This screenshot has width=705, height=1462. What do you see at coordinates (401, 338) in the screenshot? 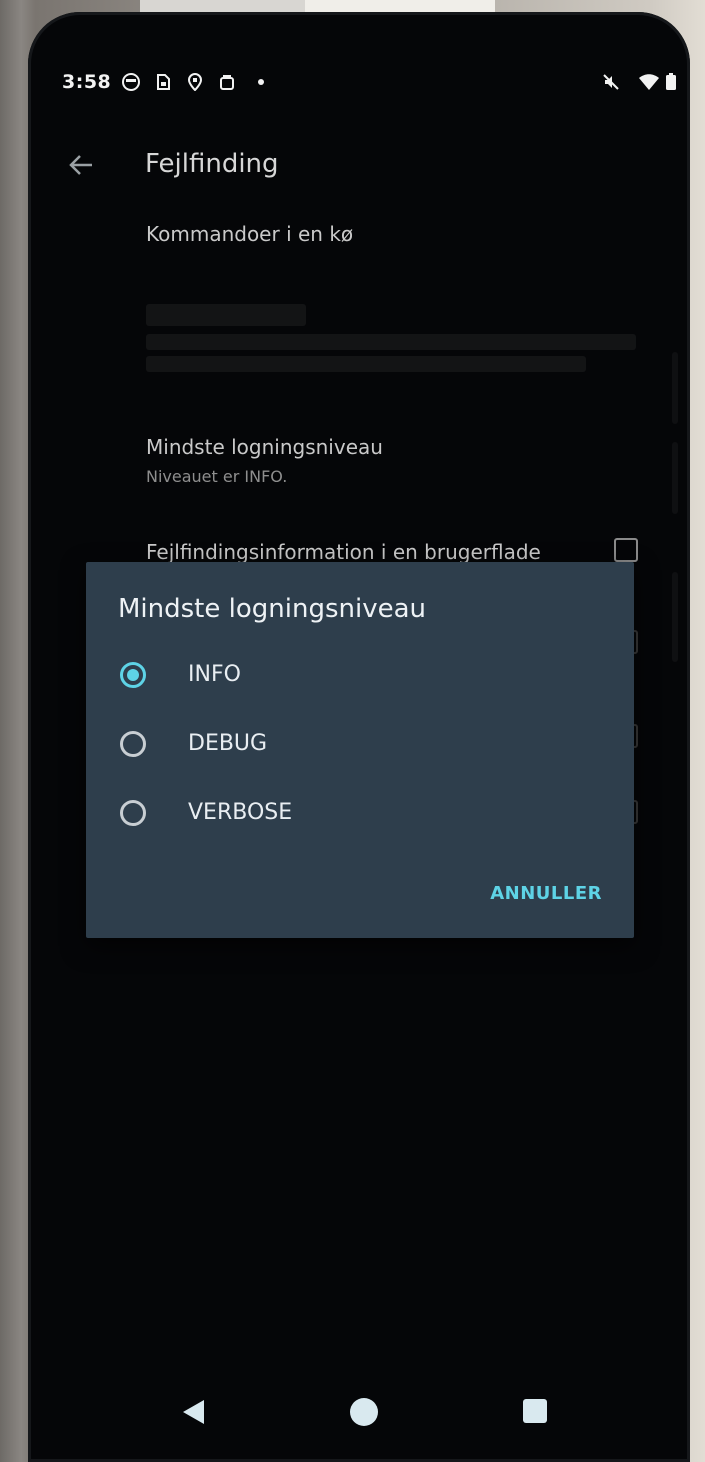
I see `pref-item-faded` at bounding box center [401, 338].